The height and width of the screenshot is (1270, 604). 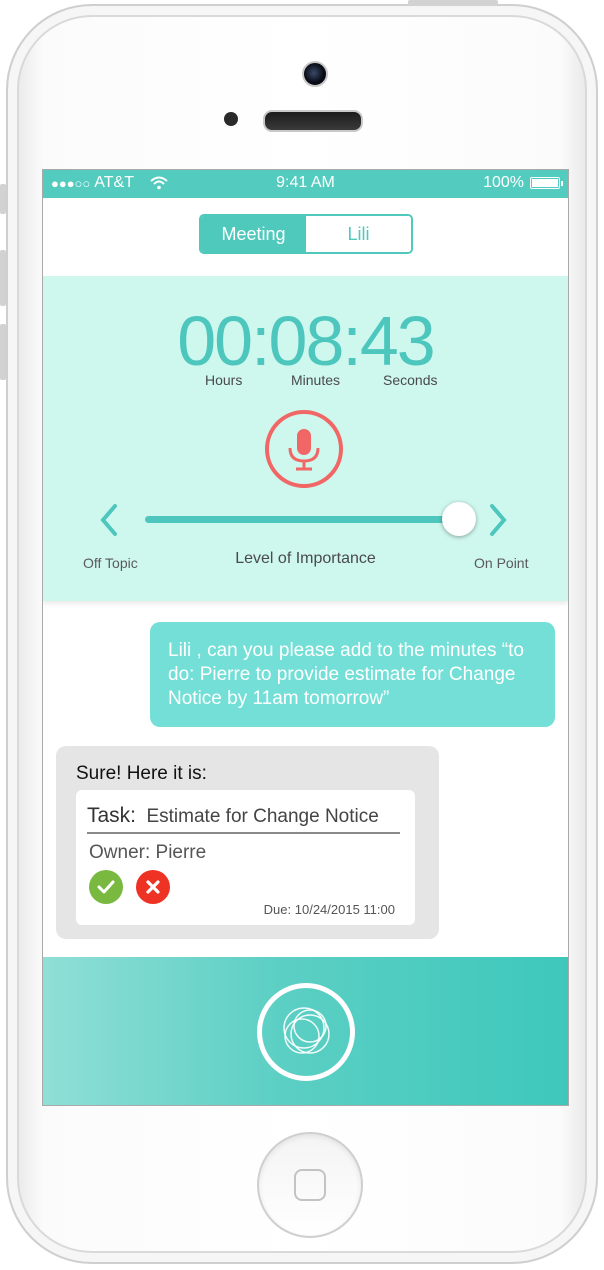 What do you see at coordinates (316, 380) in the screenshot?
I see `timer-unit-minutes: Minutes` at bounding box center [316, 380].